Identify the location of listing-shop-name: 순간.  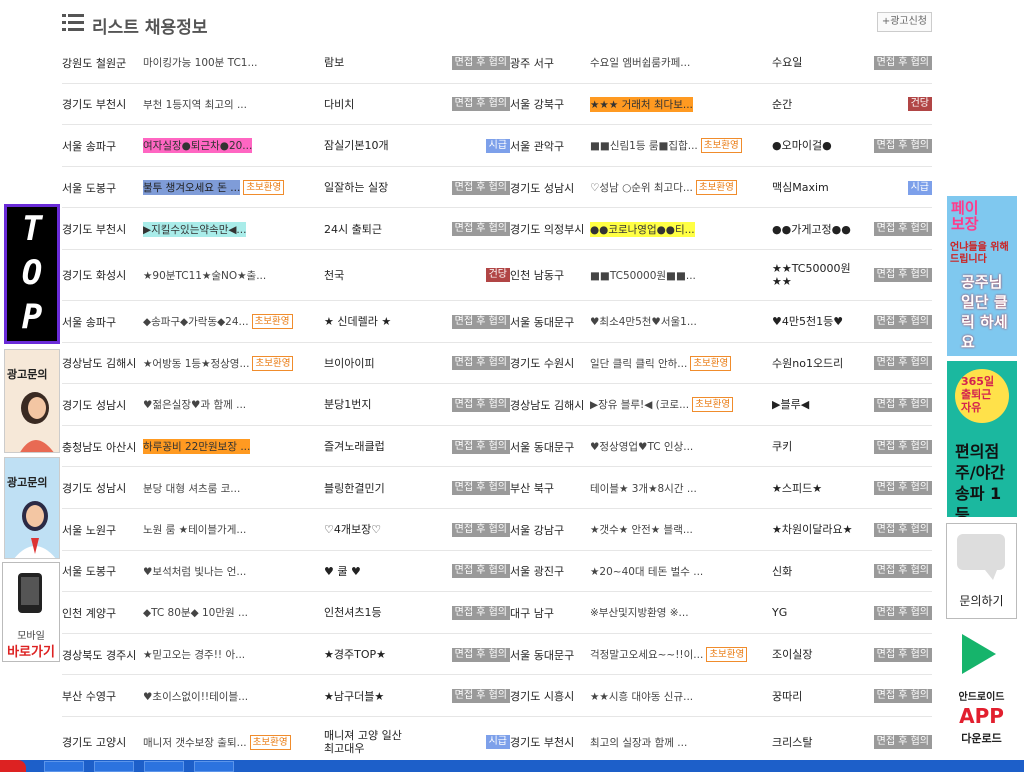
(817, 105).